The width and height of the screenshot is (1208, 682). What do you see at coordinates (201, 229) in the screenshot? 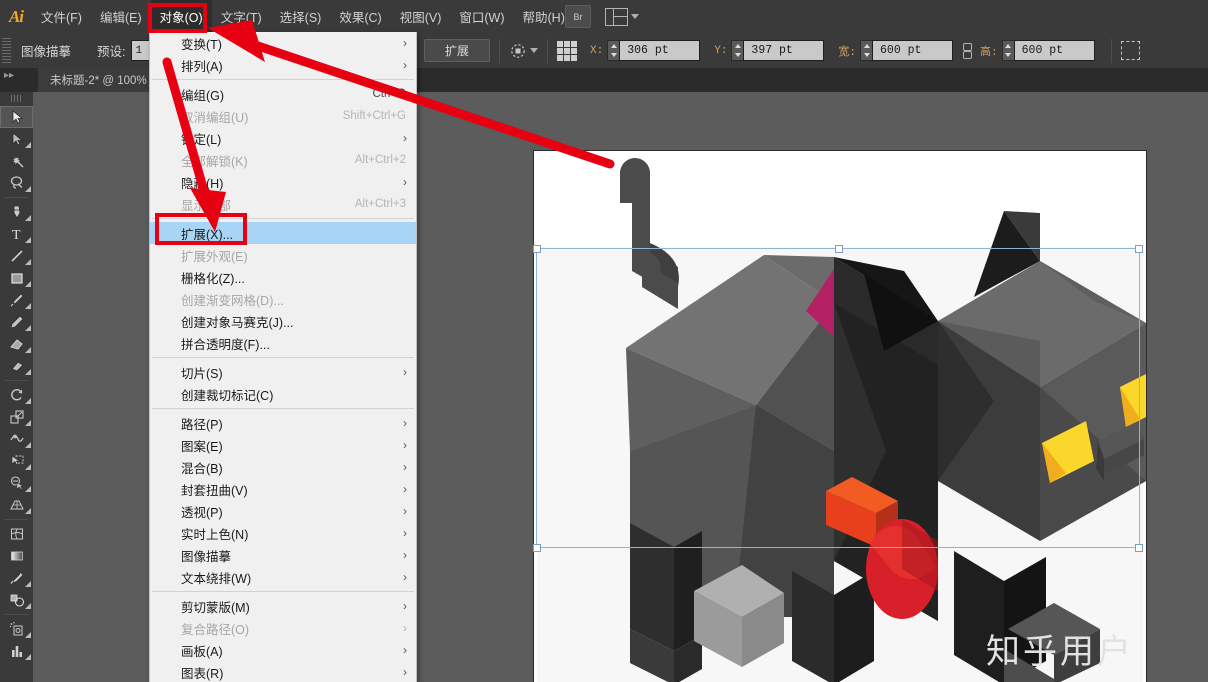
I see `expand-item-highlight-box` at bounding box center [201, 229].